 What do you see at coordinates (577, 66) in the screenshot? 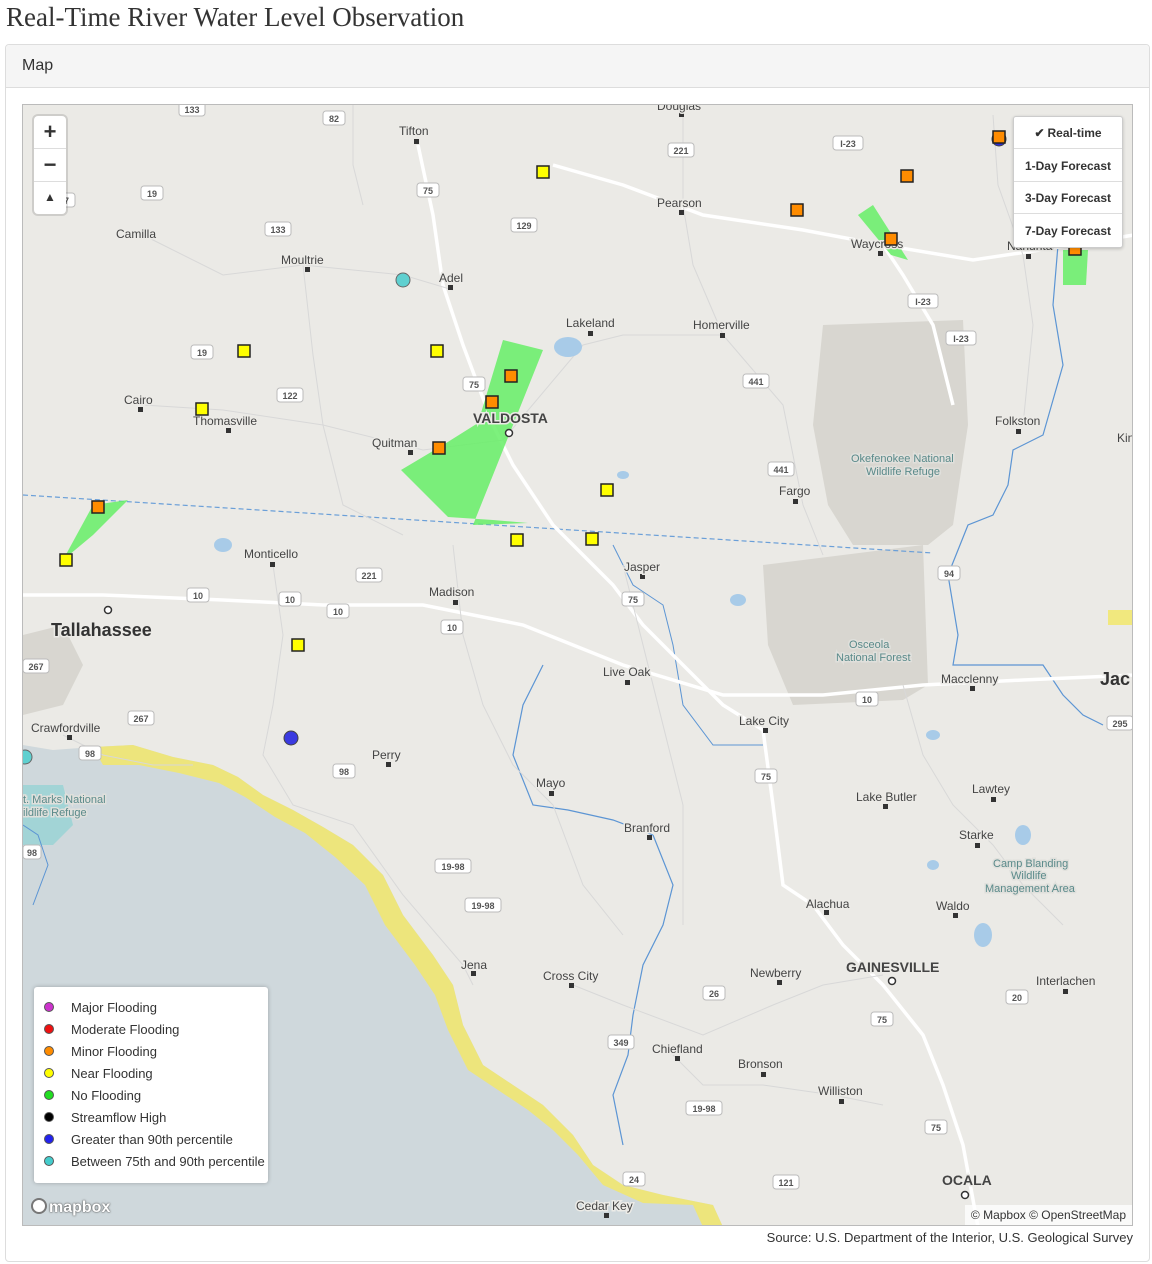
I see `panel-heading: Map` at bounding box center [577, 66].